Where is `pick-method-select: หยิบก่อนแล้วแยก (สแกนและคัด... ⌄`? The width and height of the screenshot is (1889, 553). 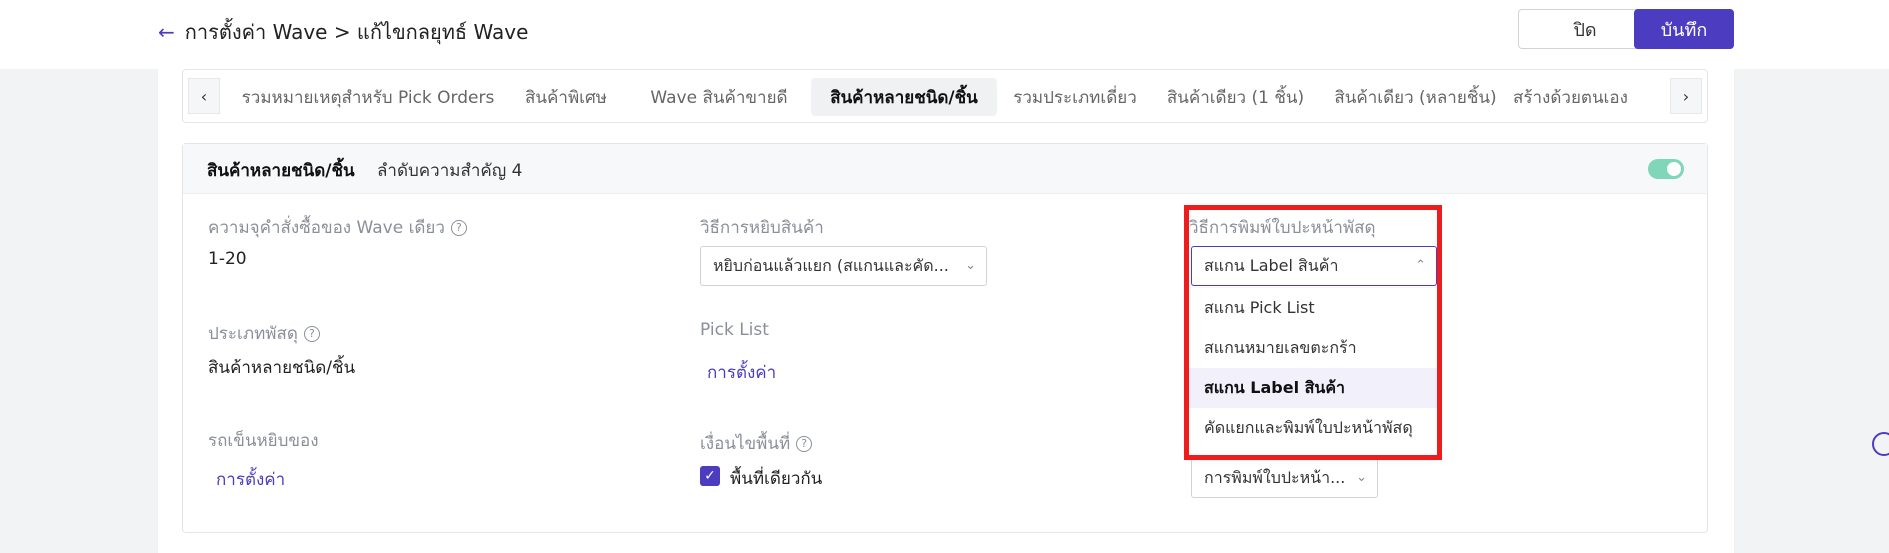
pick-method-select: หยิบก่อนแล้วแยก (สแกนและคัด... ⌄ is located at coordinates (843, 266).